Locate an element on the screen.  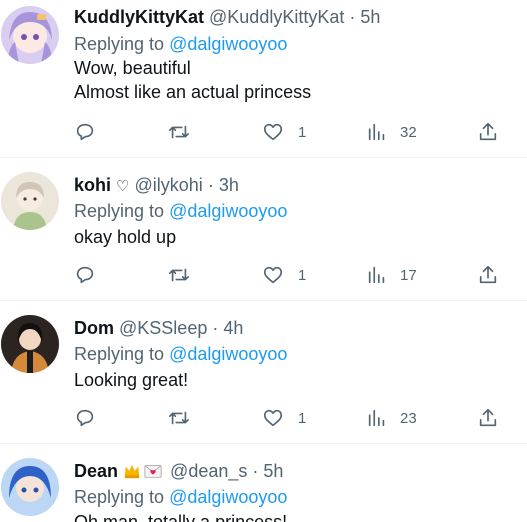
view-count: 32 is located at coordinates (408, 132).